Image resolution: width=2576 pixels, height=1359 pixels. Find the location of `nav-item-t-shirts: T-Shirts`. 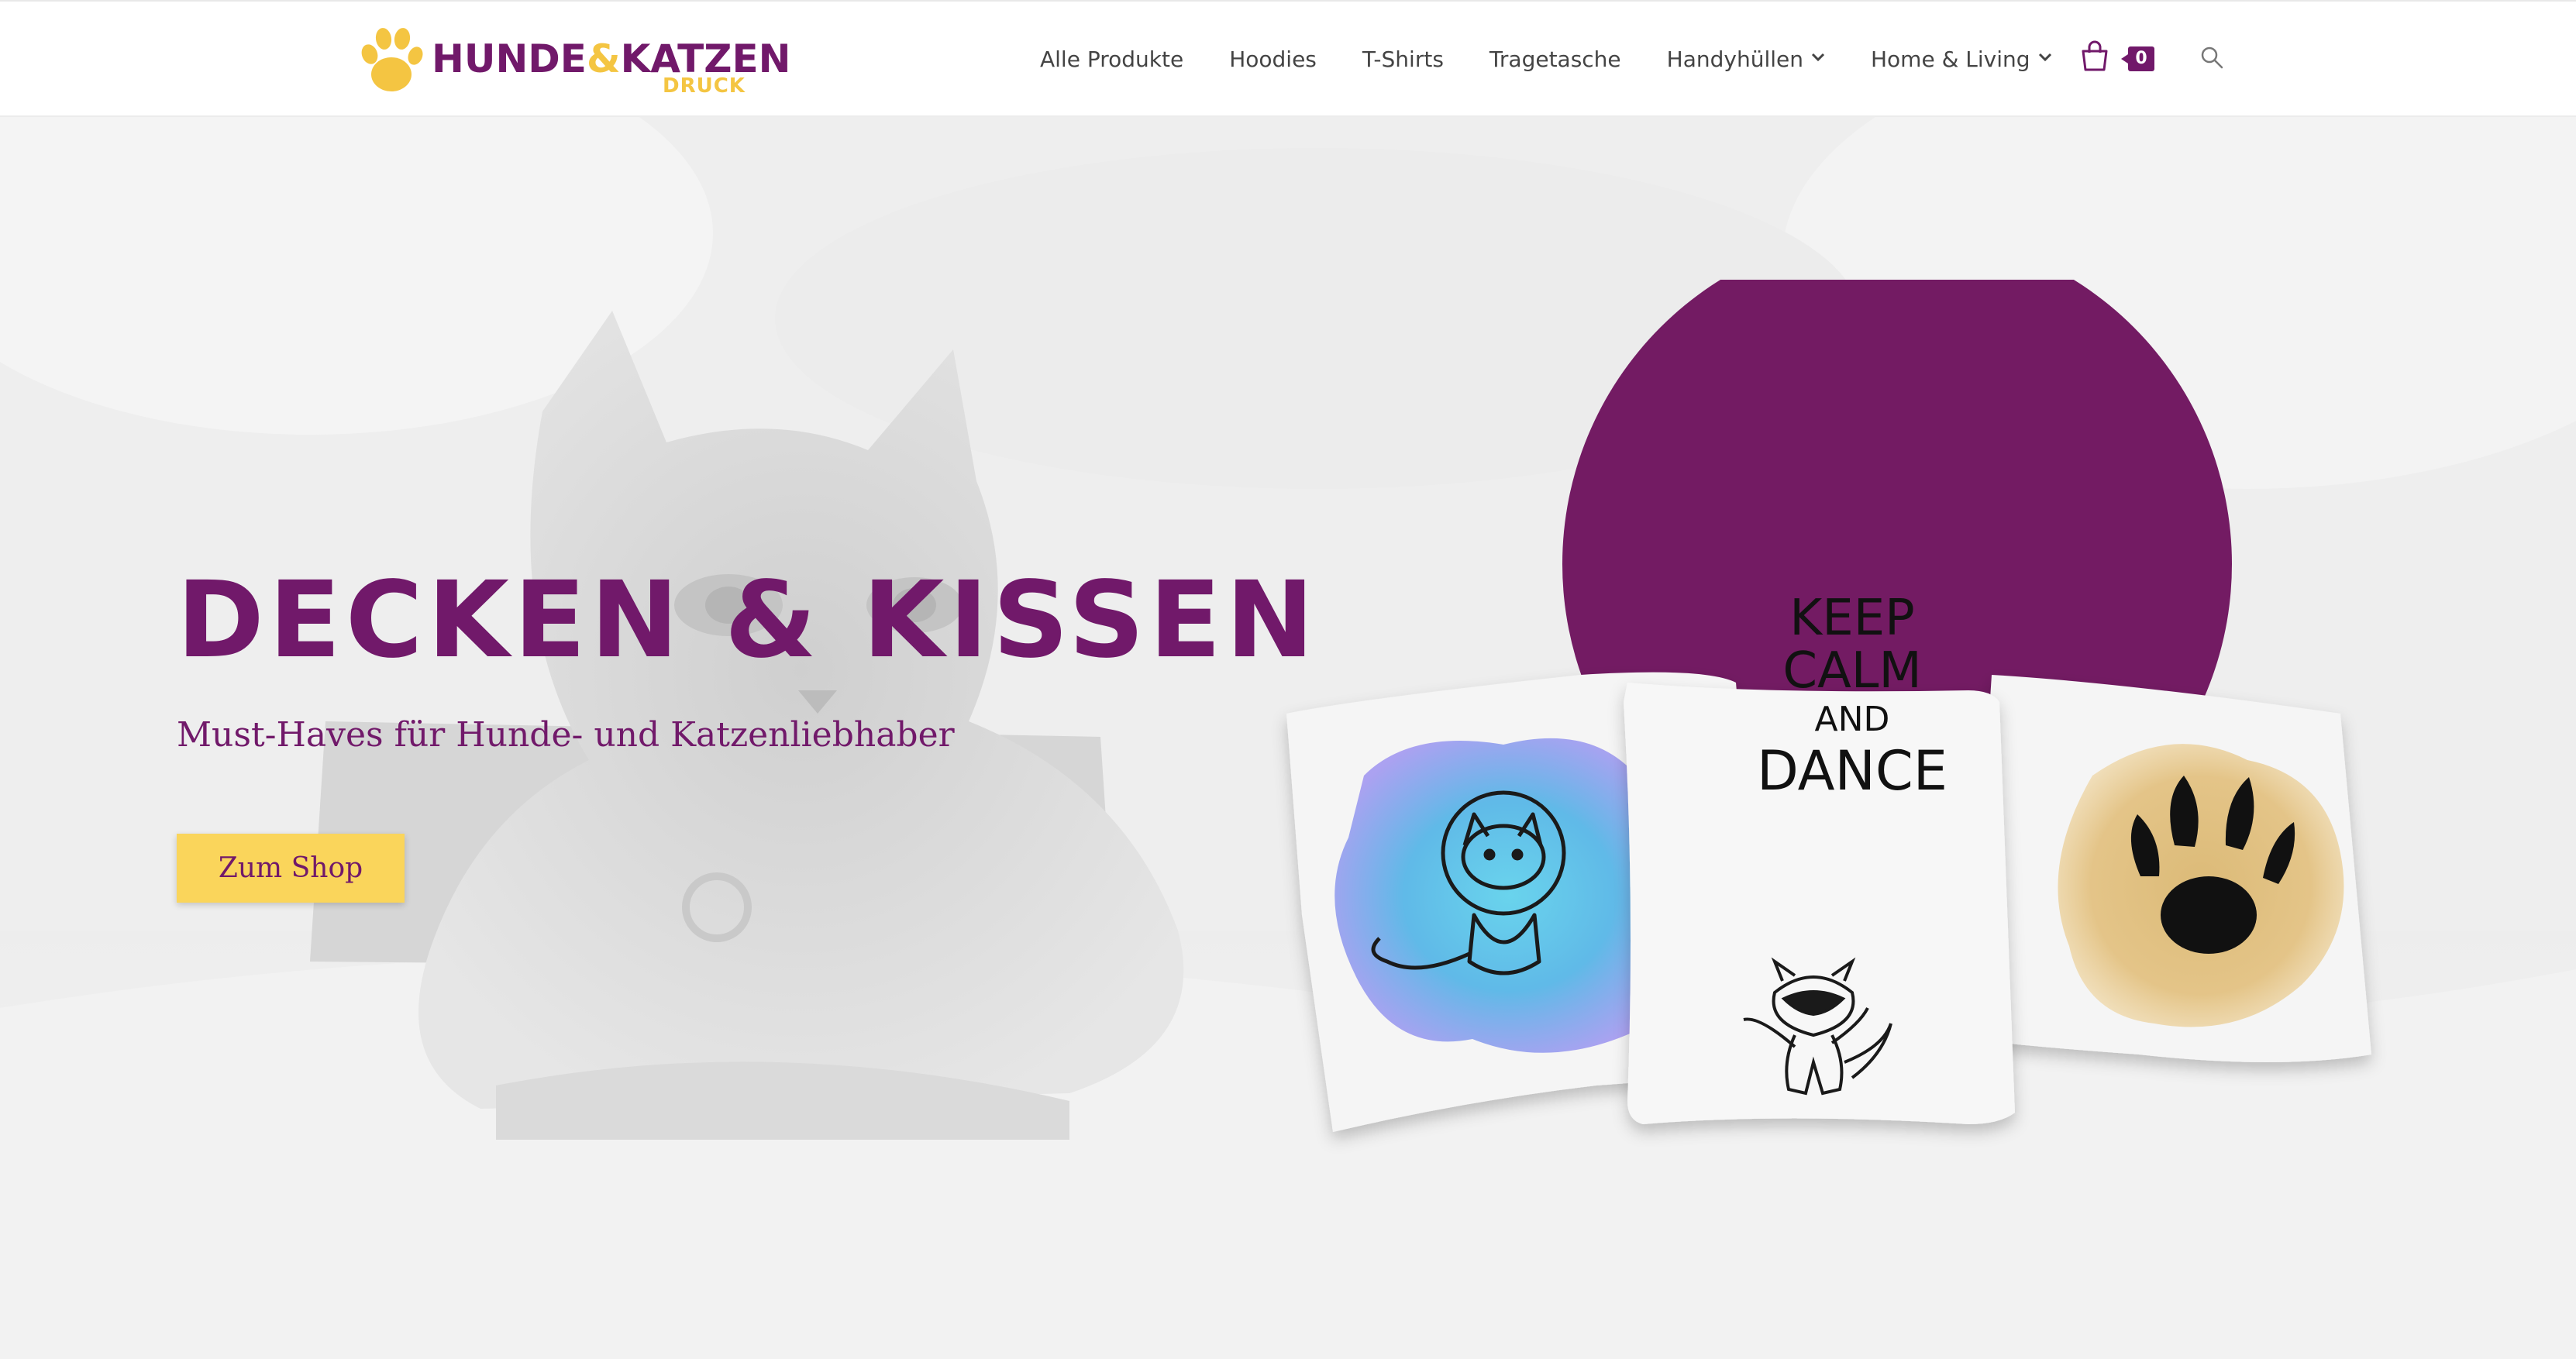

nav-item-t-shirts: T-Shirts is located at coordinates (1403, 59).